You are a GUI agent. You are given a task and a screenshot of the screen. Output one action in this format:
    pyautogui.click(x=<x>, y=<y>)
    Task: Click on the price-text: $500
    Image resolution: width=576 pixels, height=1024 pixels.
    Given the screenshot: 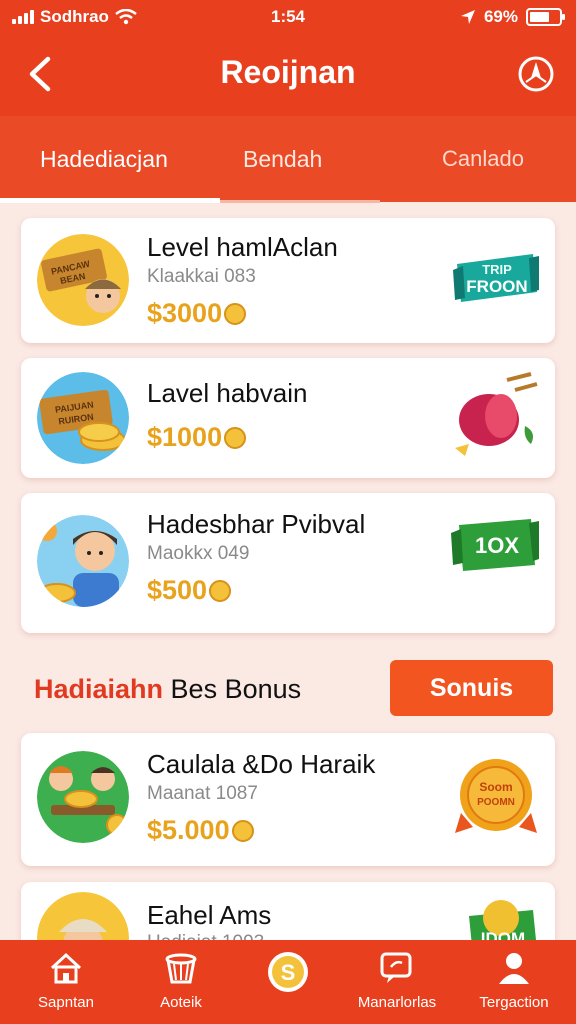 What is the action you would take?
    pyautogui.click(x=177, y=590)
    